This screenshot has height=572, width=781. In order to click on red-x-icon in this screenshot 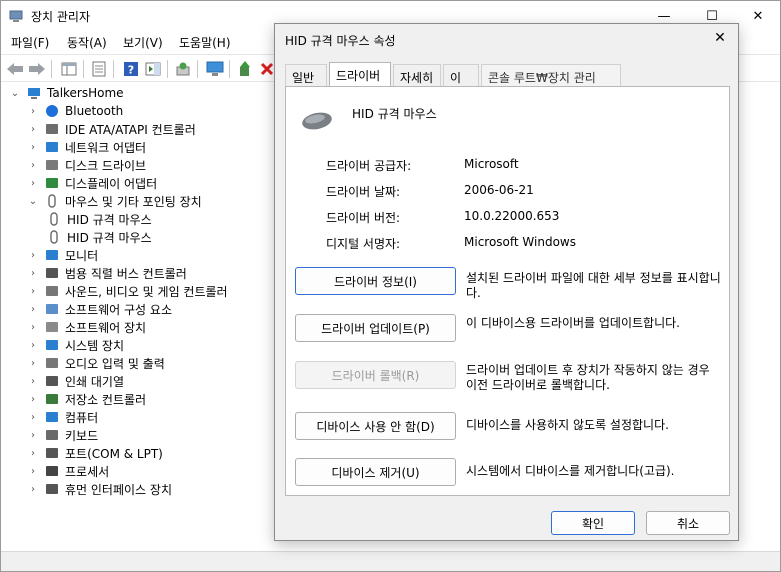, I will do `click(267, 69)`.